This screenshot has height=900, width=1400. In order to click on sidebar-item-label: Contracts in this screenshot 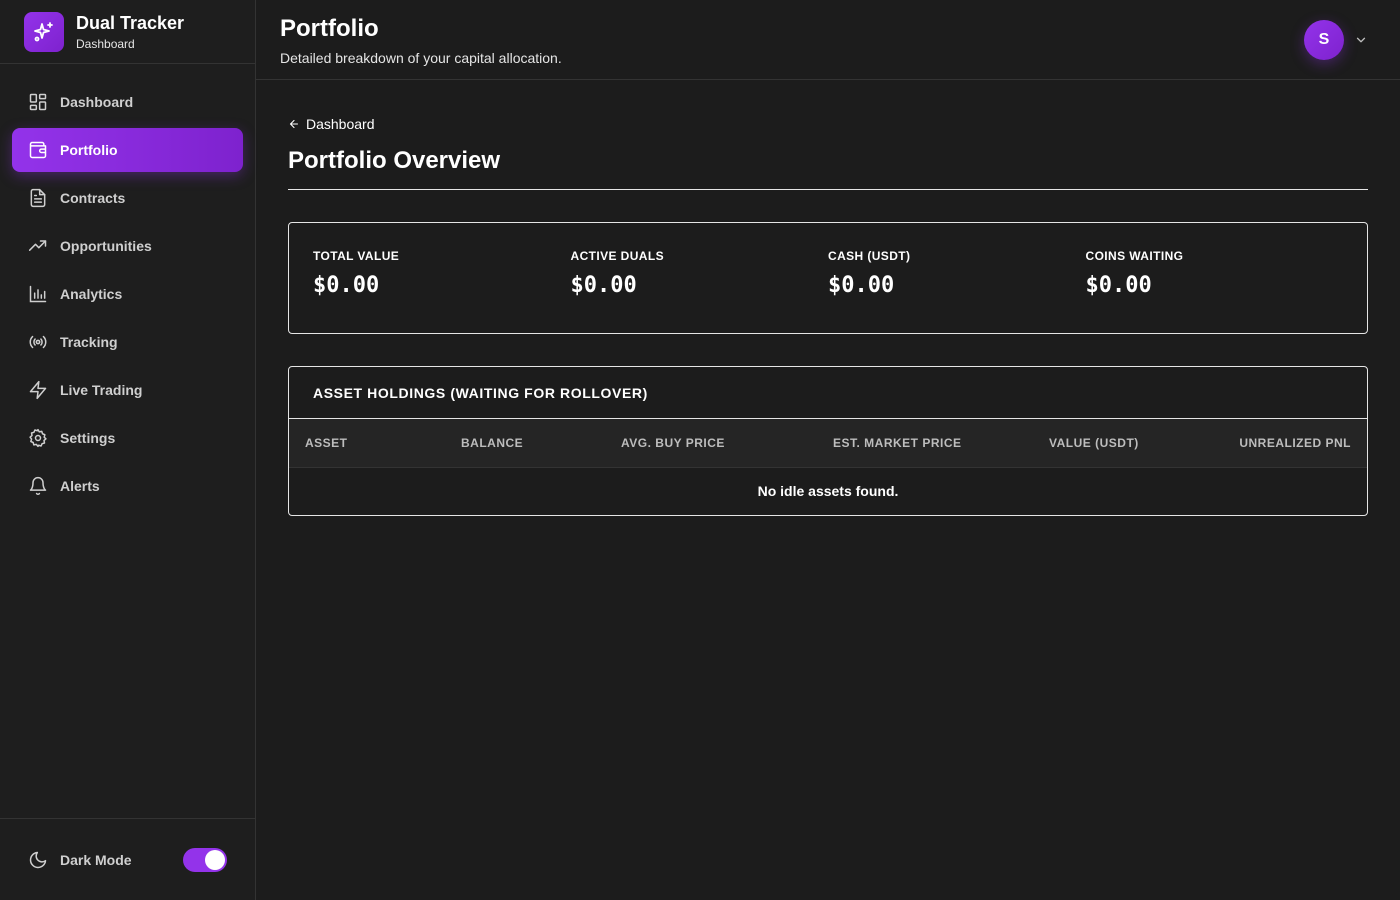, I will do `click(93, 198)`.